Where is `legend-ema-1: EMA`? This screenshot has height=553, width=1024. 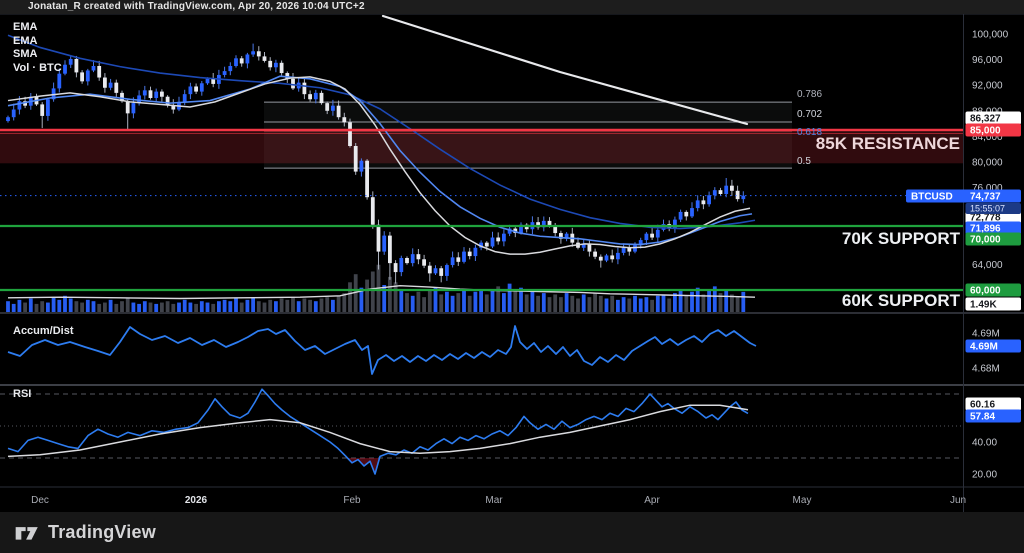 legend-ema-1: EMA is located at coordinates (37, 28).